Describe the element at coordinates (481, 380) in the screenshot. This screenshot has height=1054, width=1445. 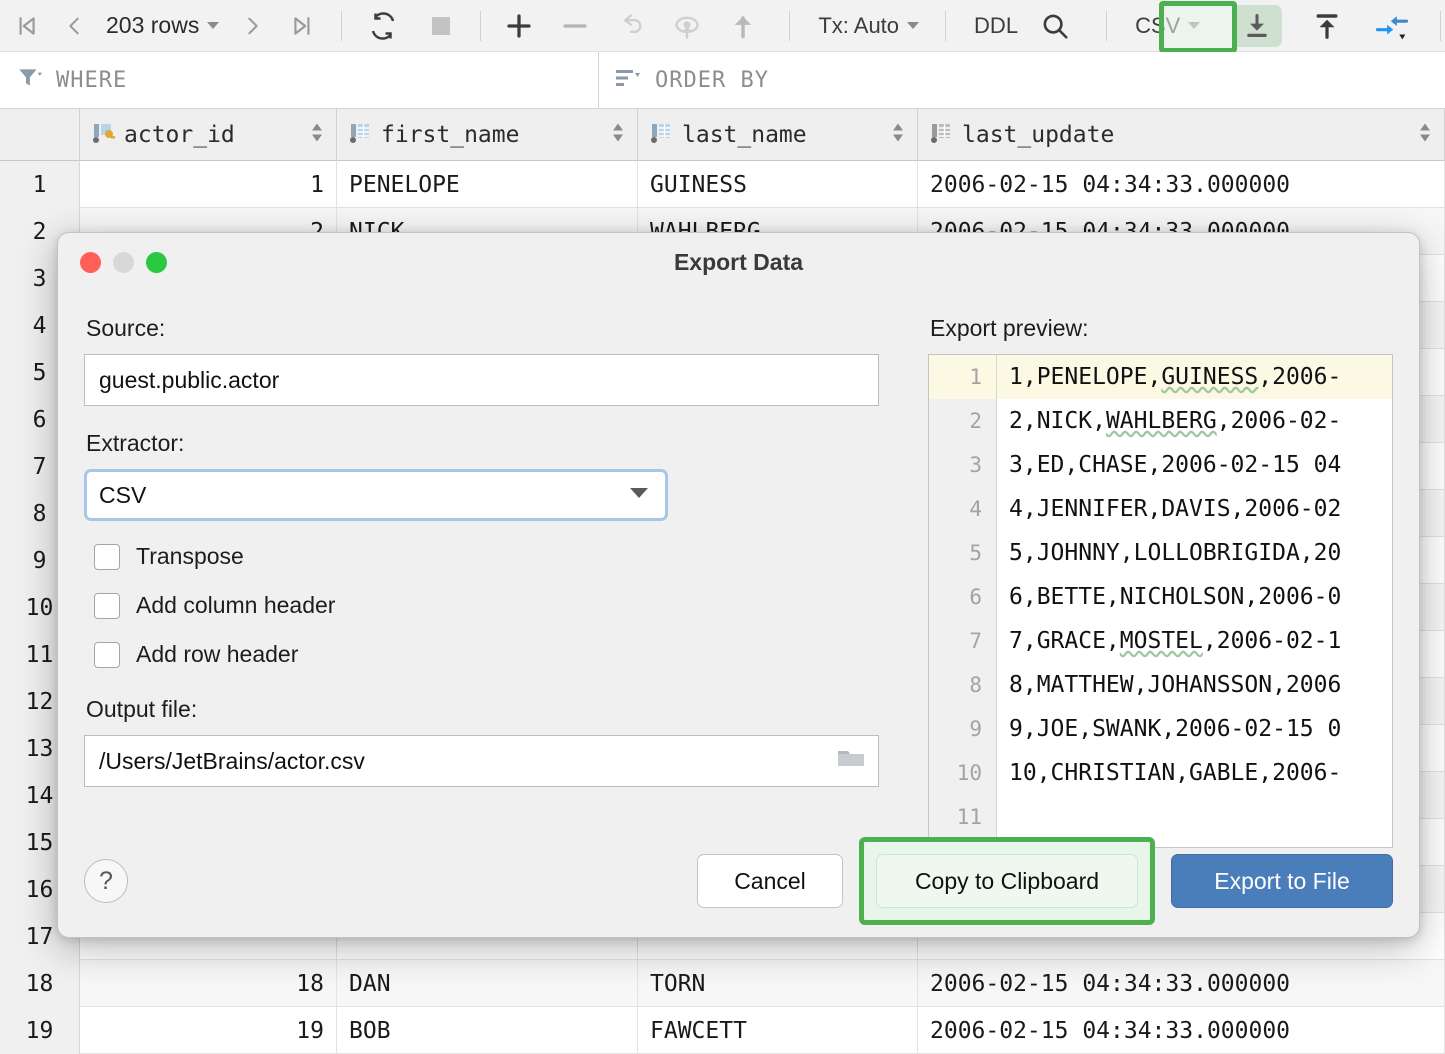
I see `source-field: guest.public.actor` at that location.